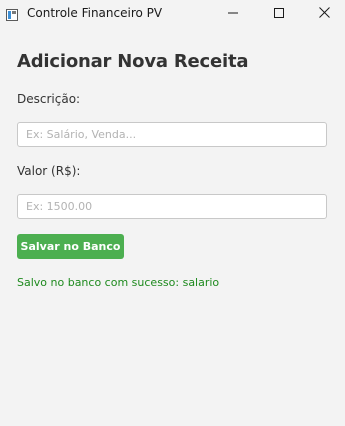  What do you see at coordinates (70, 246) in the screenshot?
I see `save-button: Salvar no Banco` at bounding box center [70, 246].